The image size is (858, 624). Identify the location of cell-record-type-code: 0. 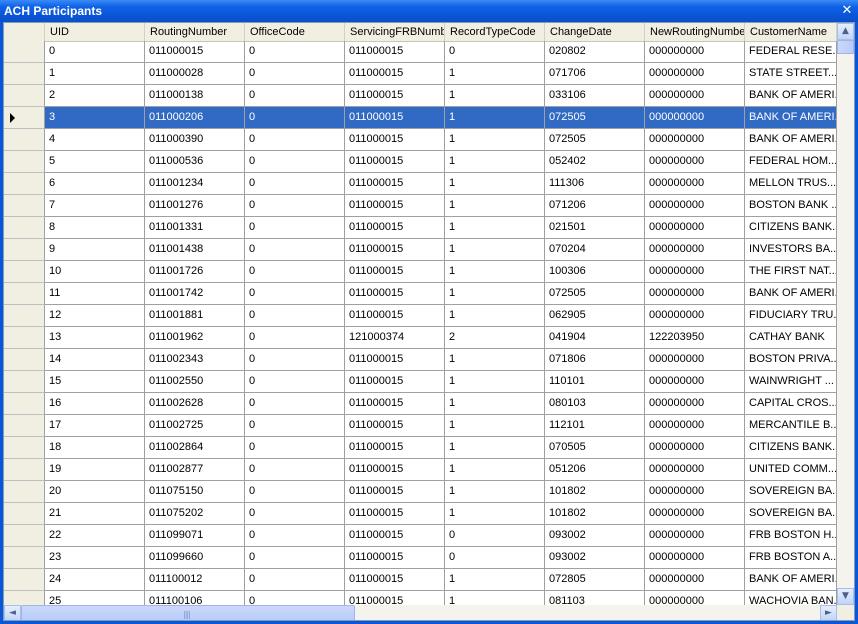
(495, 536).